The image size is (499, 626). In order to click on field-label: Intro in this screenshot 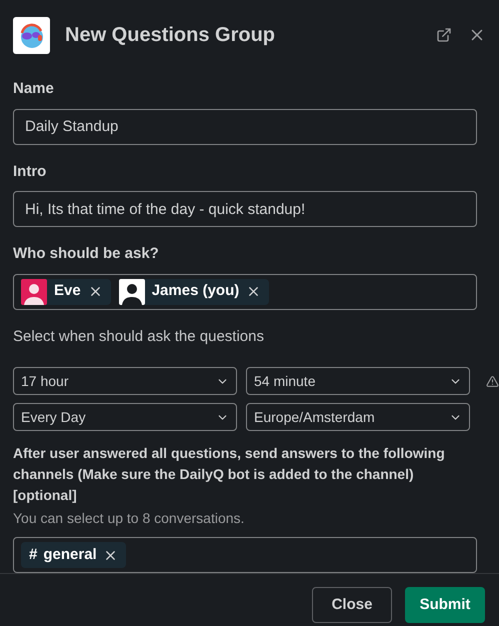, I will do `click(29, 172)`.